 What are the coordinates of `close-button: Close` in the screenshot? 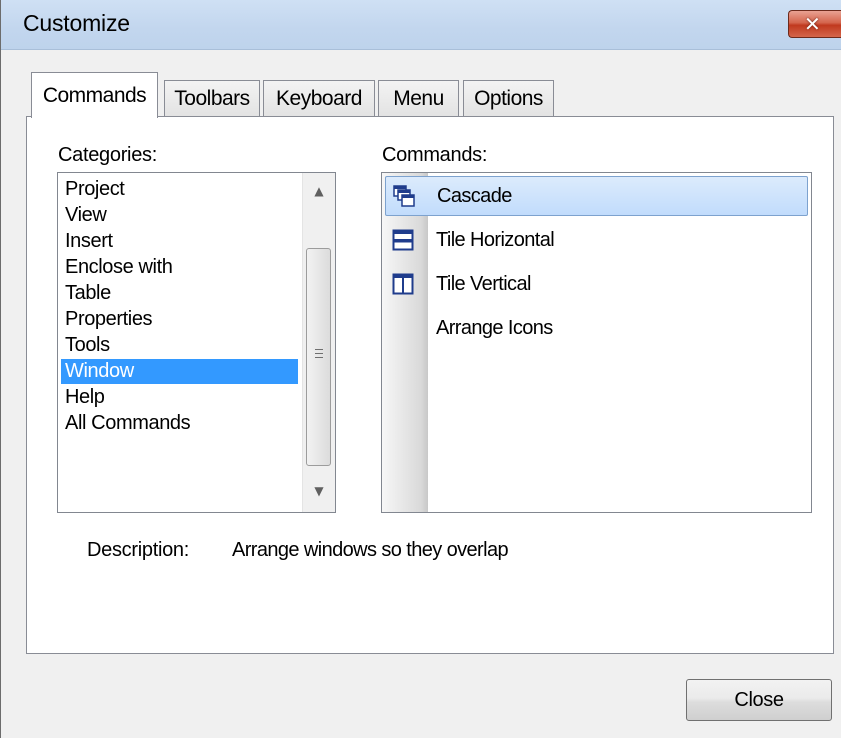 It's located at (759, 700).